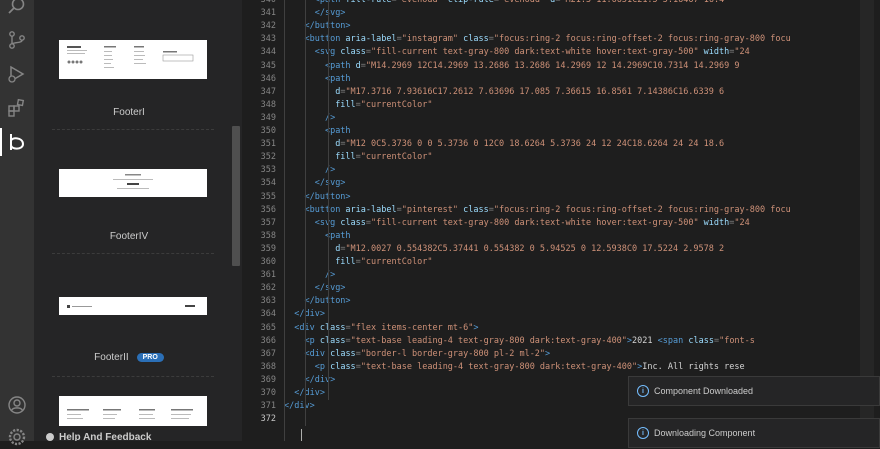  Describe the element at coordinates (268, 419) in the screenshot. I see `line-number: 372` at that location.